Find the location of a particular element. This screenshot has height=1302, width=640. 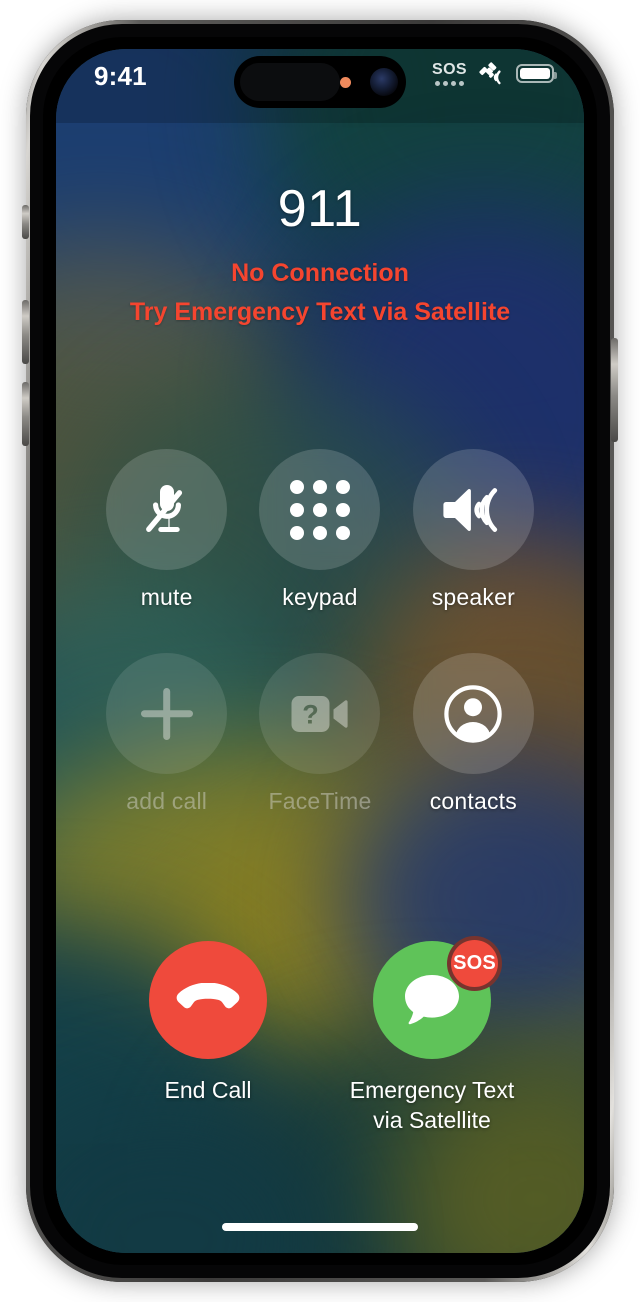

home-indicator is located at coordinates (320, 1227).